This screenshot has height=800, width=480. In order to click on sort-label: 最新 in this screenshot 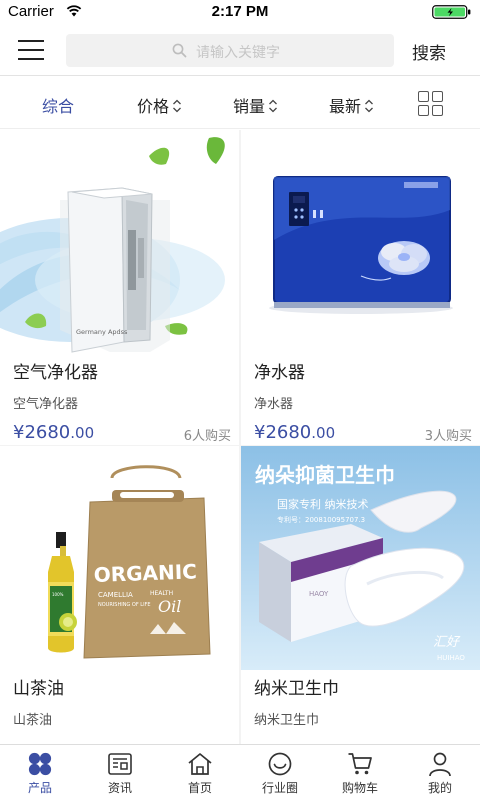, I will do `click(345, 106)`.